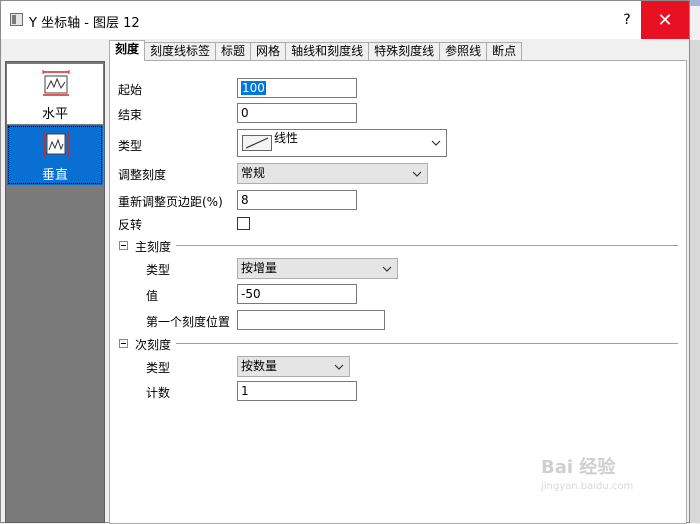 Image resolution: width=700 pixels, height=524 pixels. What do you see at coordinates (297, 391) in the screenshot?
I see `minor-count-input: 1` at bounding box center [297, 391].